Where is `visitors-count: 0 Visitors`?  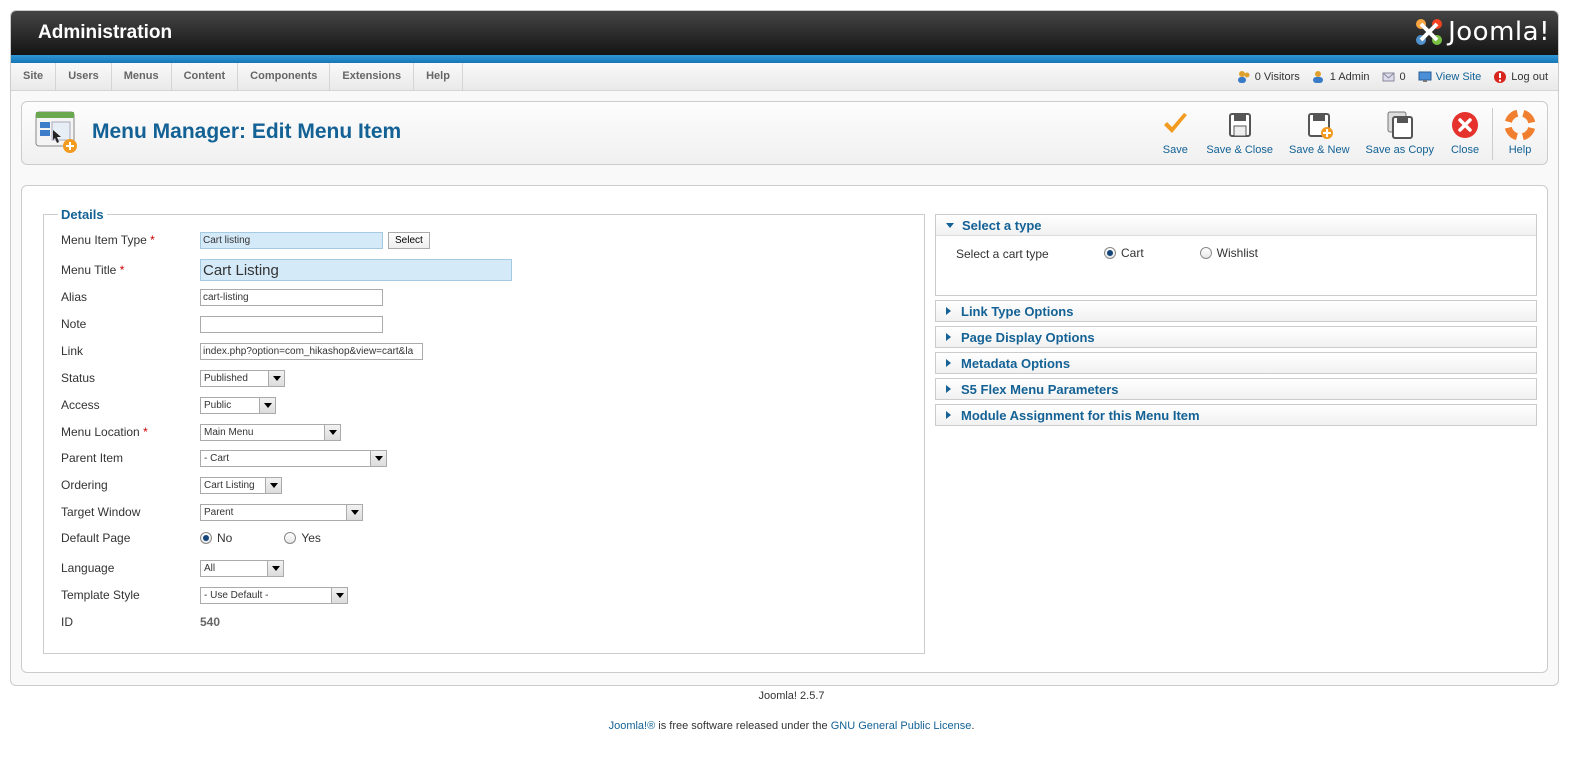
visitors-count: 0 Visitors is located at coordinates (1277, 77).